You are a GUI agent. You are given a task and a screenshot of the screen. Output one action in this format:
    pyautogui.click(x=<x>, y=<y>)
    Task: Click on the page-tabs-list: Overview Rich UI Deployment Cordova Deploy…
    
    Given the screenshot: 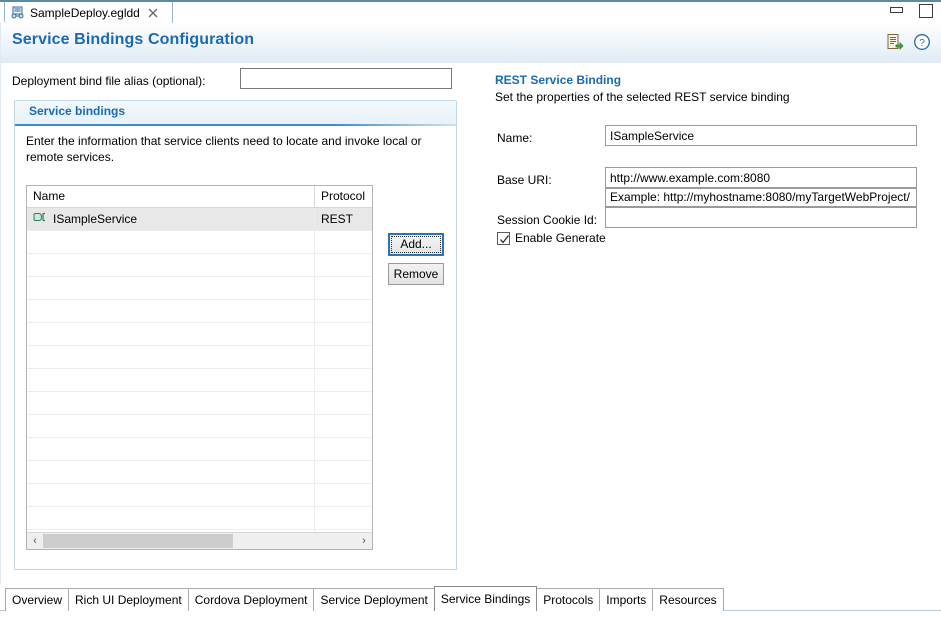 What is the action you would take?
    pyautogui.click(x=364, y=599)
    